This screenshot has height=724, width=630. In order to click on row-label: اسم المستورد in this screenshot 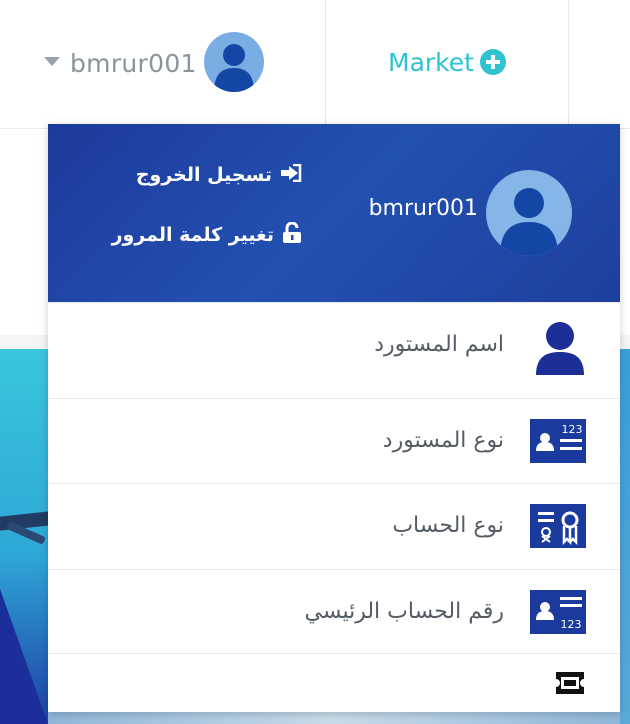, I will do `click(439, 344)`.